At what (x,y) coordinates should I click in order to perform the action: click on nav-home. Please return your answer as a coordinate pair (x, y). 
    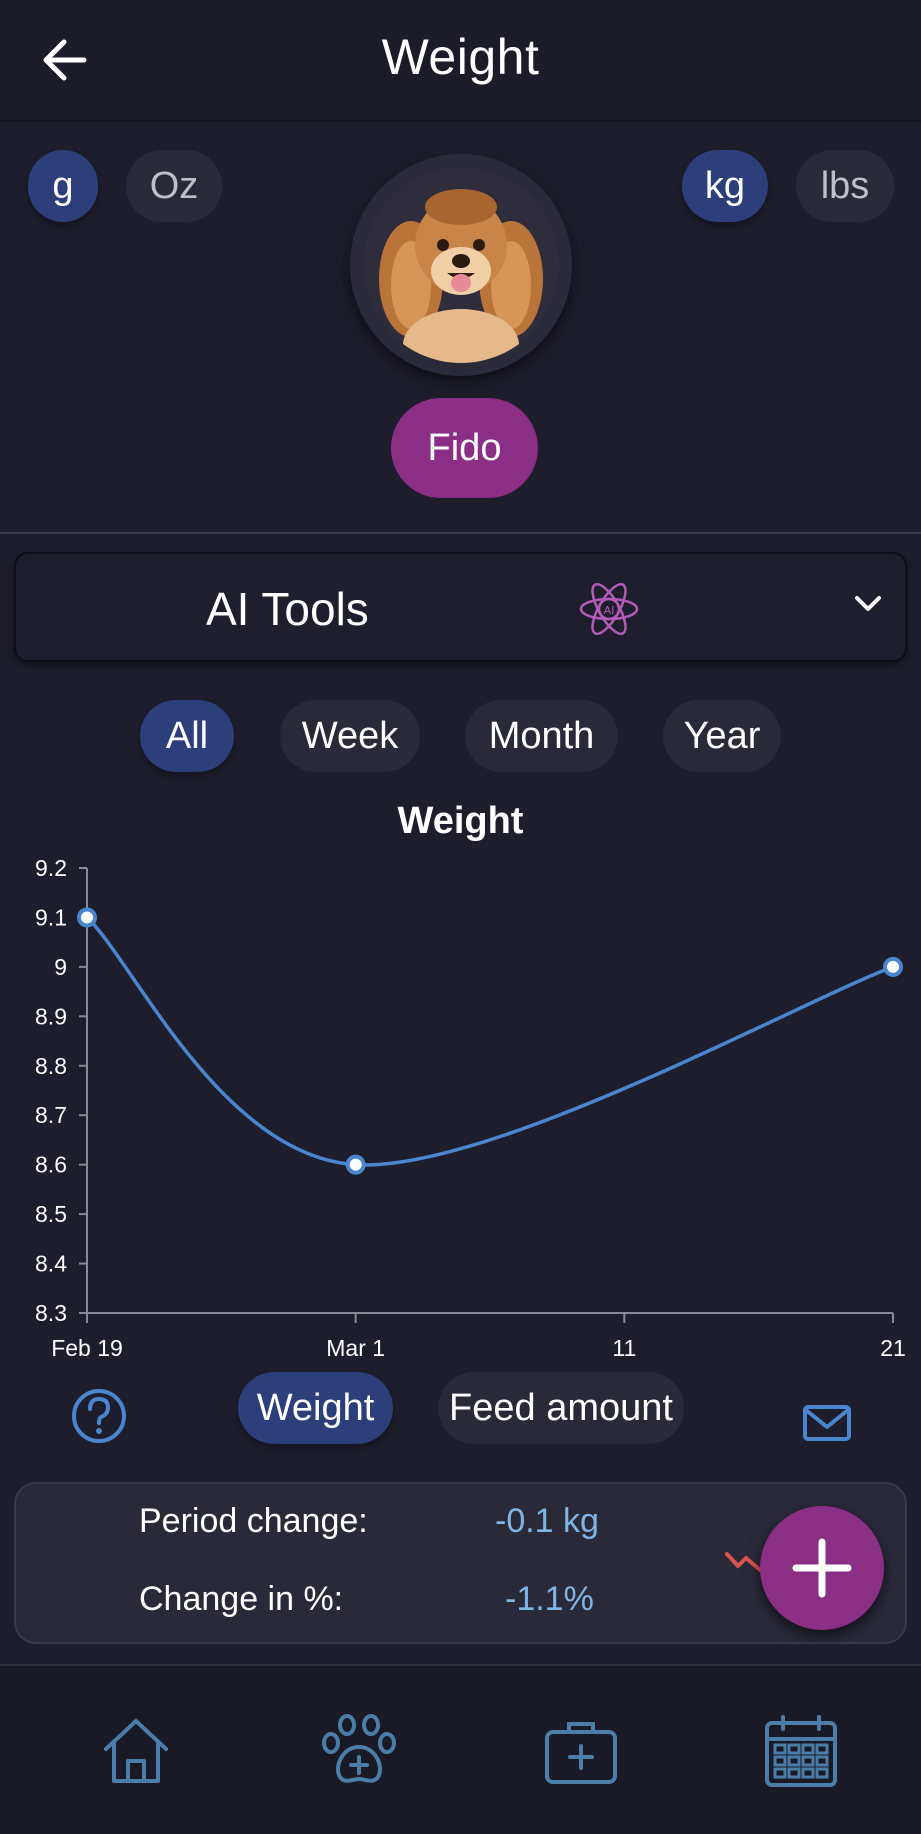
    Looking at the image, I should click on (136, 1751).